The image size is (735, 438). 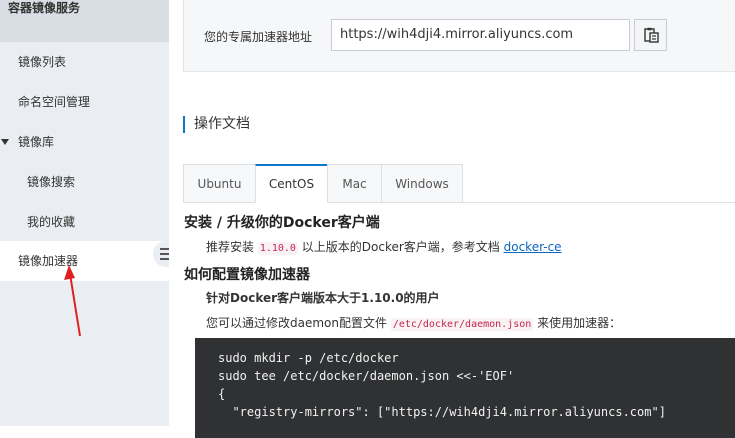 I want to click on config-path: /etc/docker/daemon.json, so click(x=462, y=324).